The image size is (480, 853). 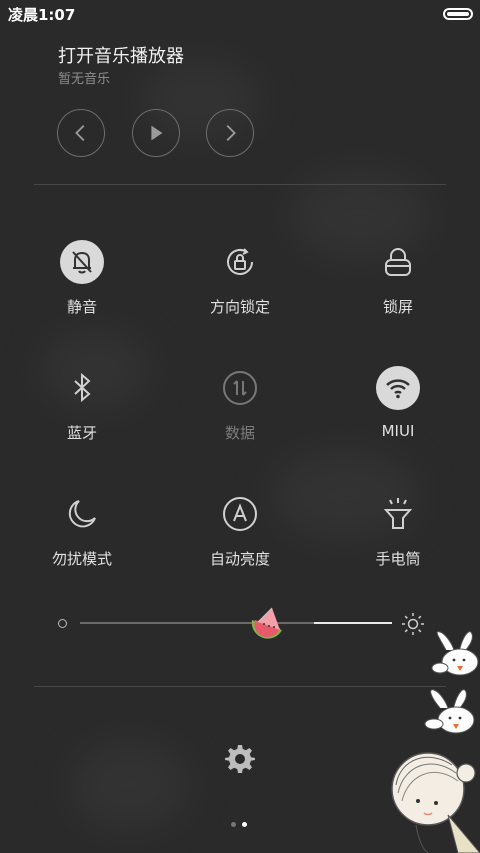 I want to click on bluetooth-toggle-circle, so click(x=82, y=388).